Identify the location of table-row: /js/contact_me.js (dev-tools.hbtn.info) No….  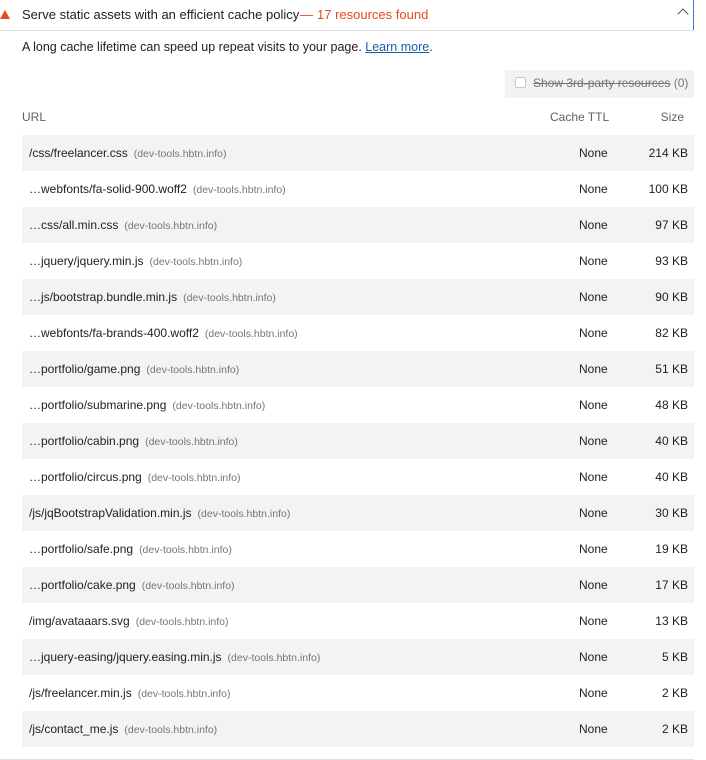
(358, 729).